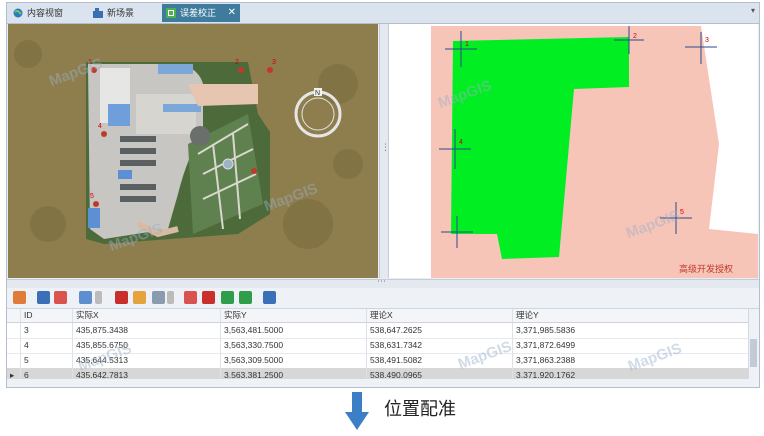 The height and width of the screenshot is (436, 764). I want to click on column-header-id: ID, so click(47, 315).